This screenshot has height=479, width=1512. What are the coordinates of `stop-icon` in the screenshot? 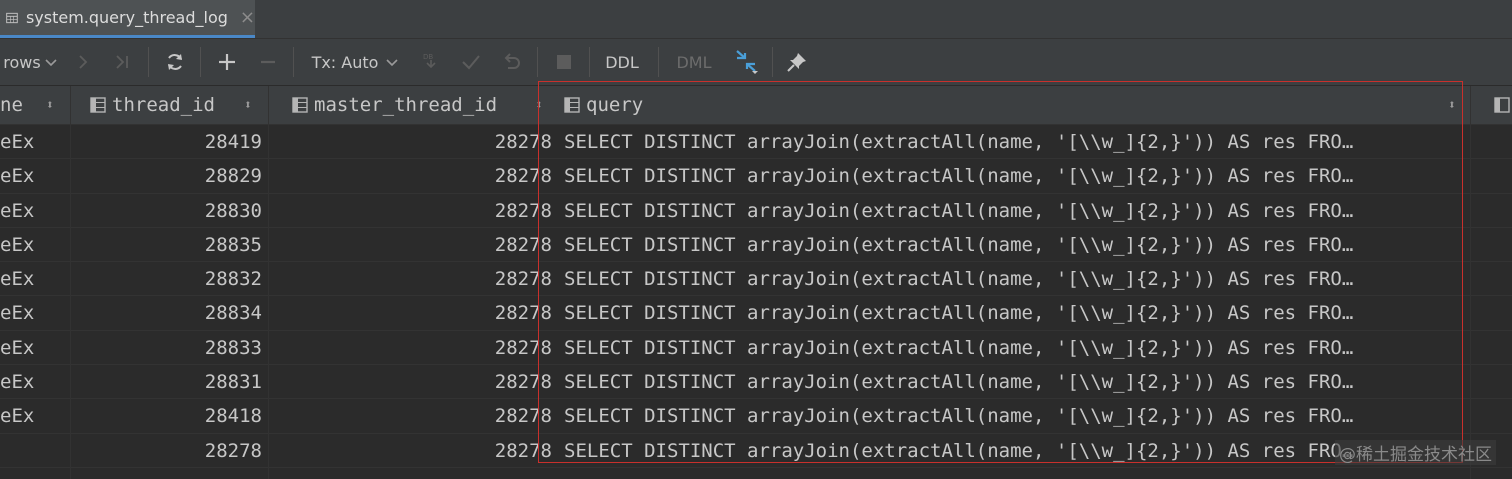 It's located at (564, 62).